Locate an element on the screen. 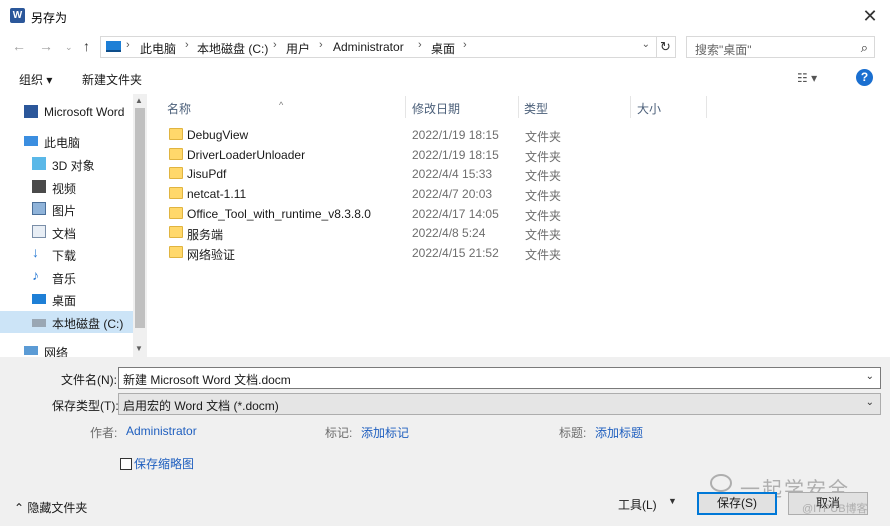 Image resolution: width=890 pixels, height=526 pixels. recent-locations-chevron-icon: ⌄ is located at coordinates (69, 47).